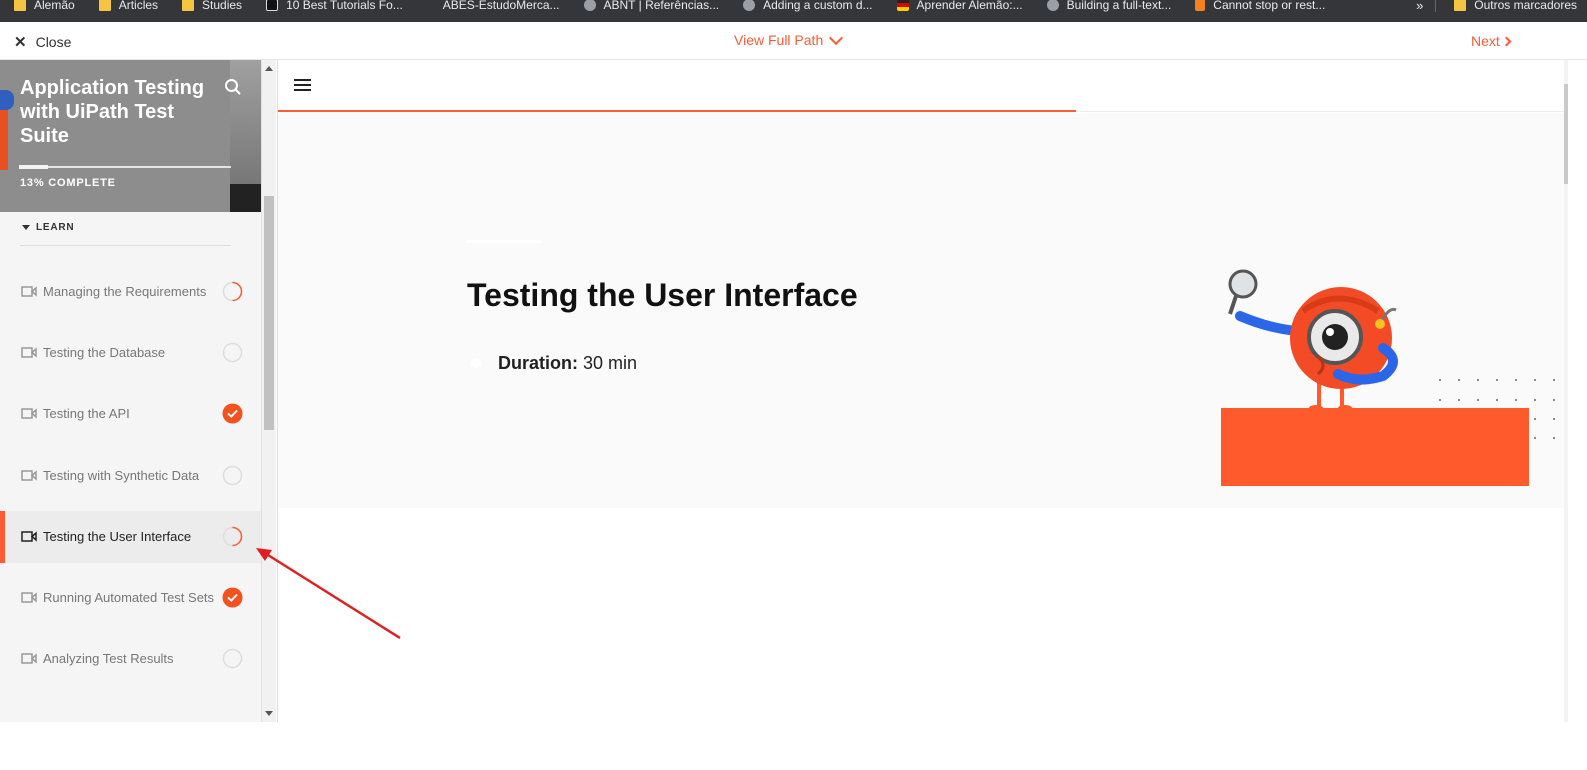 The width and height of the screenshot is (1587, 770). Describe the element at coordinates (117, 536) in the screenshot. I see `lesson-label: Testing the User Interface` at that location.